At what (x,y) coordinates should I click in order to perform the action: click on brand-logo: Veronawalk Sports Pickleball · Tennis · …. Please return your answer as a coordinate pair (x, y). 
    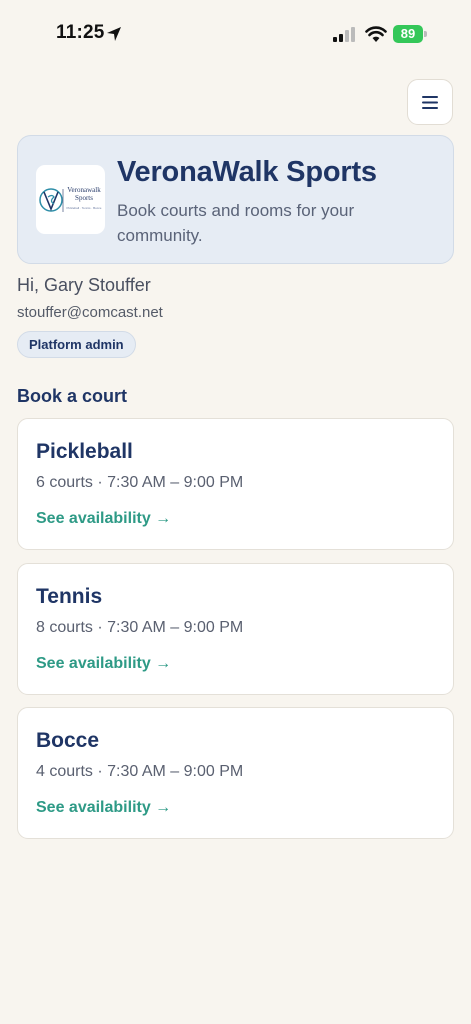
    Looking at the image, I should click on (70, 199).